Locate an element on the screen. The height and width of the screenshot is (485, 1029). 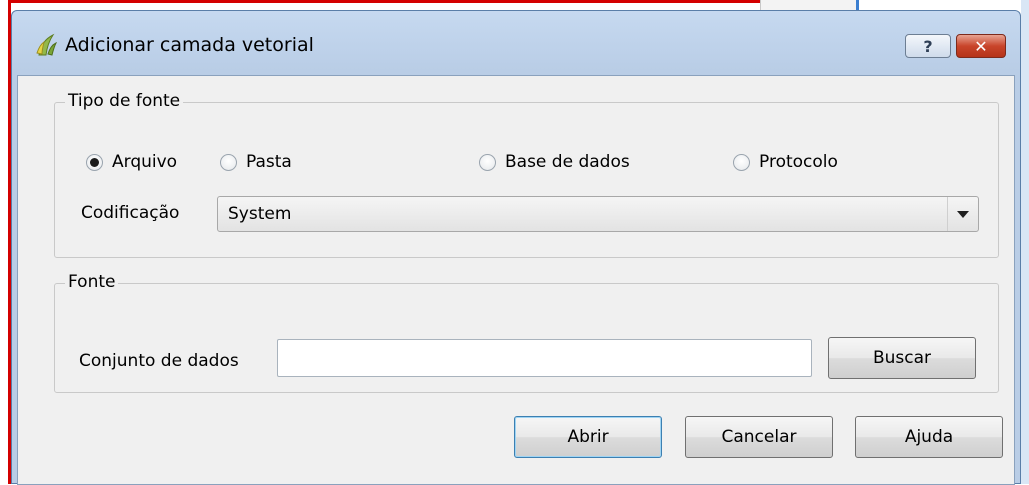
radio-base-de-dados: Base de dados is located at coordinates (554, 162).